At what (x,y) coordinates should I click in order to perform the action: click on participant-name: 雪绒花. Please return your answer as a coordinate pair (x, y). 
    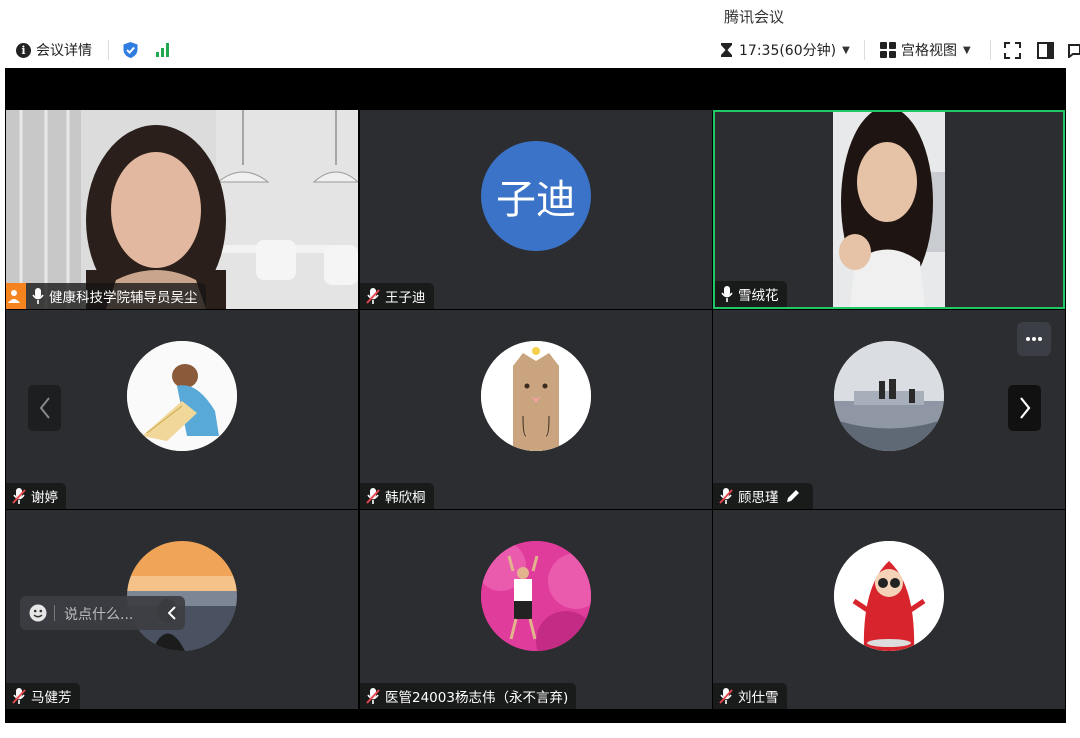
    Looking at the image, I should click on (758, 296).